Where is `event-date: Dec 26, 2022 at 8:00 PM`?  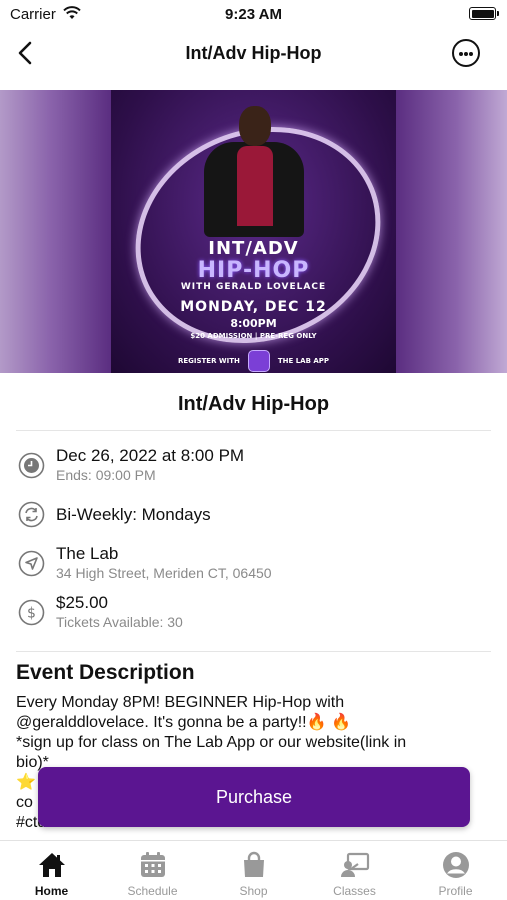
event-date: Dec 26, 2022 at 8:00 PM is located at coordinates (150, 455).